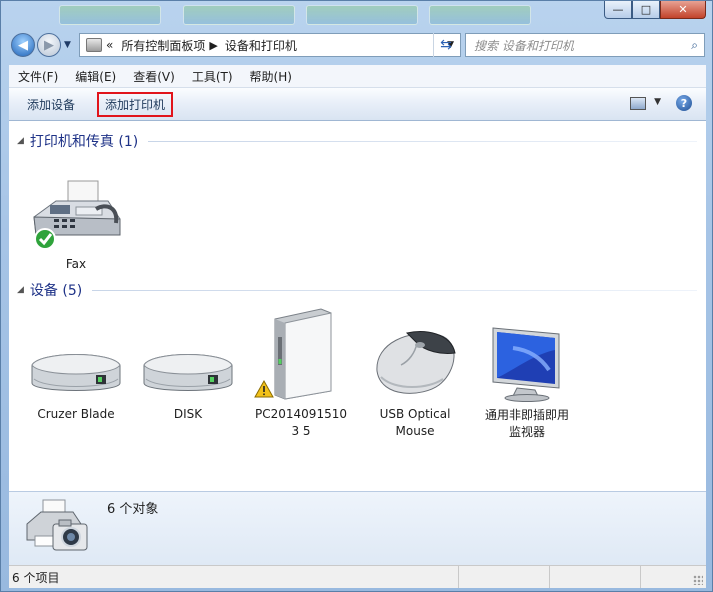  I want to click on forward-button: ▶, so click(49, 45).